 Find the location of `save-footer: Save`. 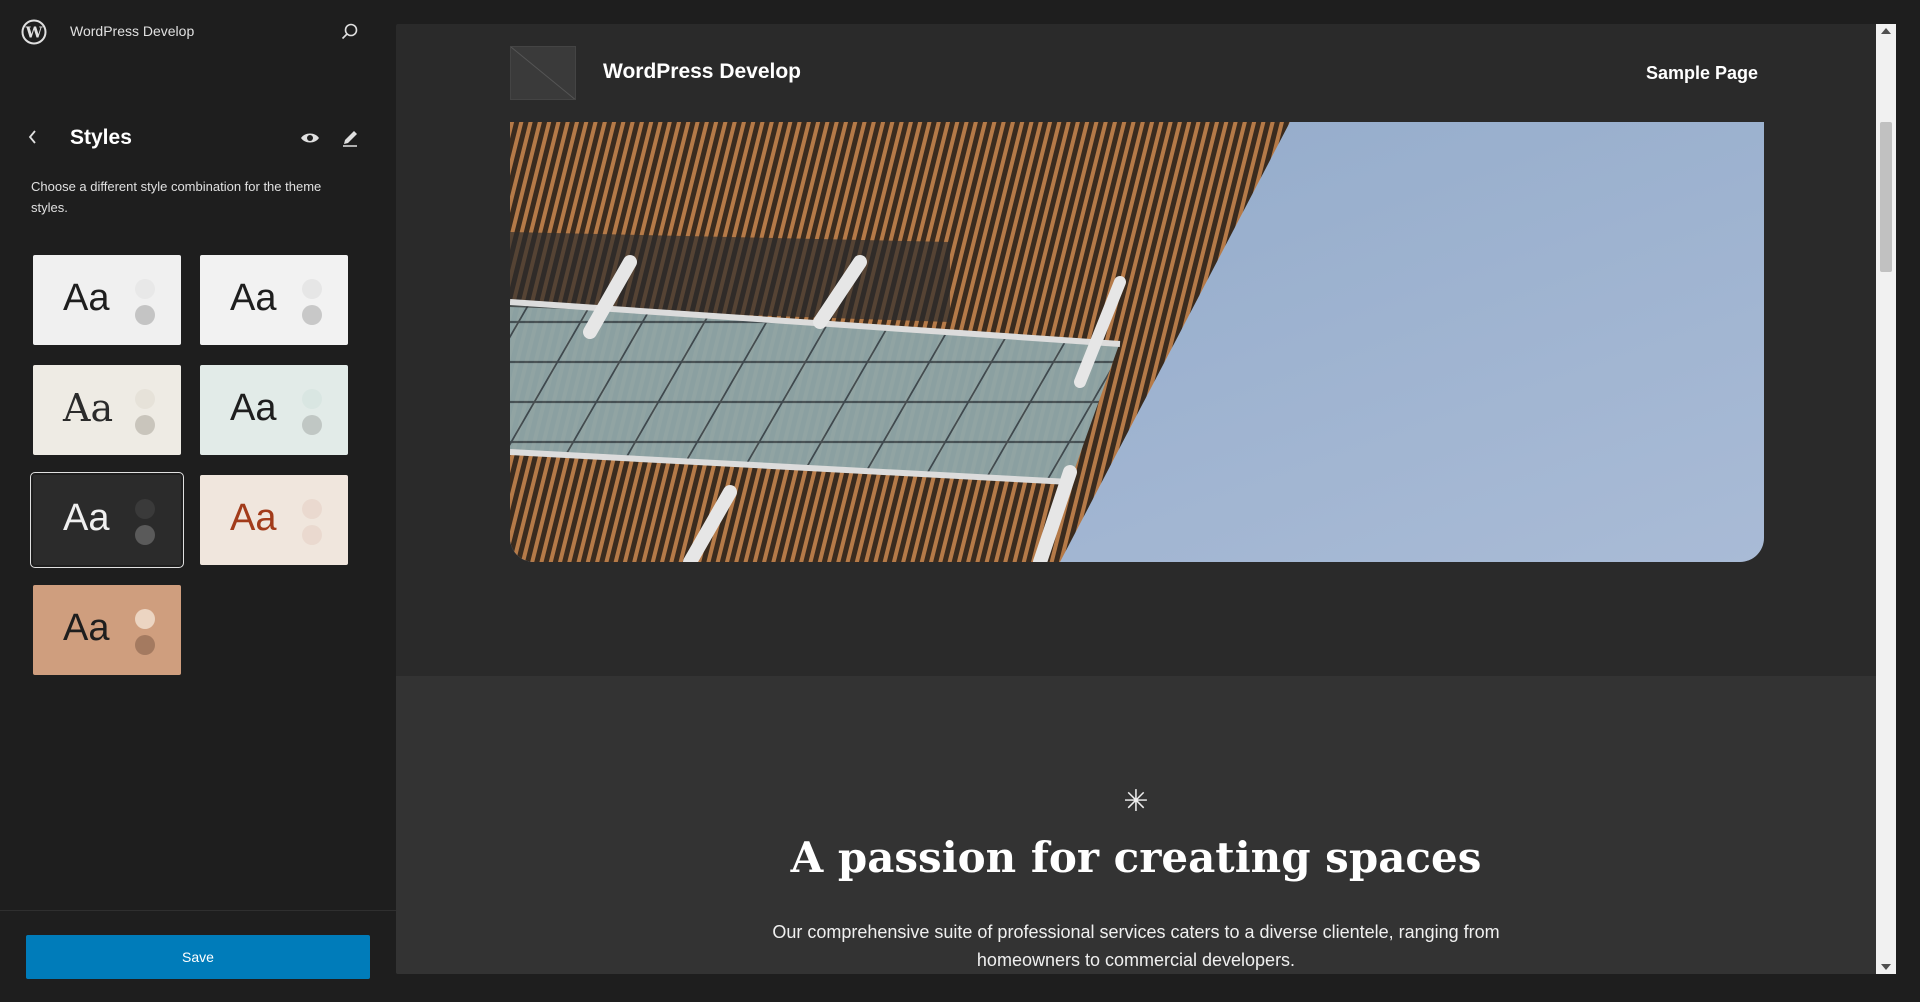

save-footer: Save is located at coordinates (198, 956).